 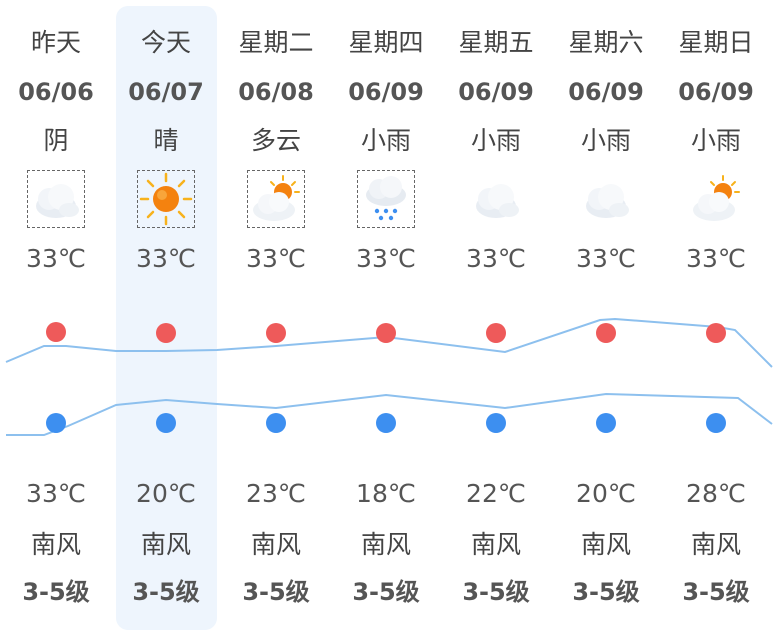 What do you see at coordinates (606, 42) in the screenshot?
I see `day-name: 星期六` at bounding box center [606, 42].